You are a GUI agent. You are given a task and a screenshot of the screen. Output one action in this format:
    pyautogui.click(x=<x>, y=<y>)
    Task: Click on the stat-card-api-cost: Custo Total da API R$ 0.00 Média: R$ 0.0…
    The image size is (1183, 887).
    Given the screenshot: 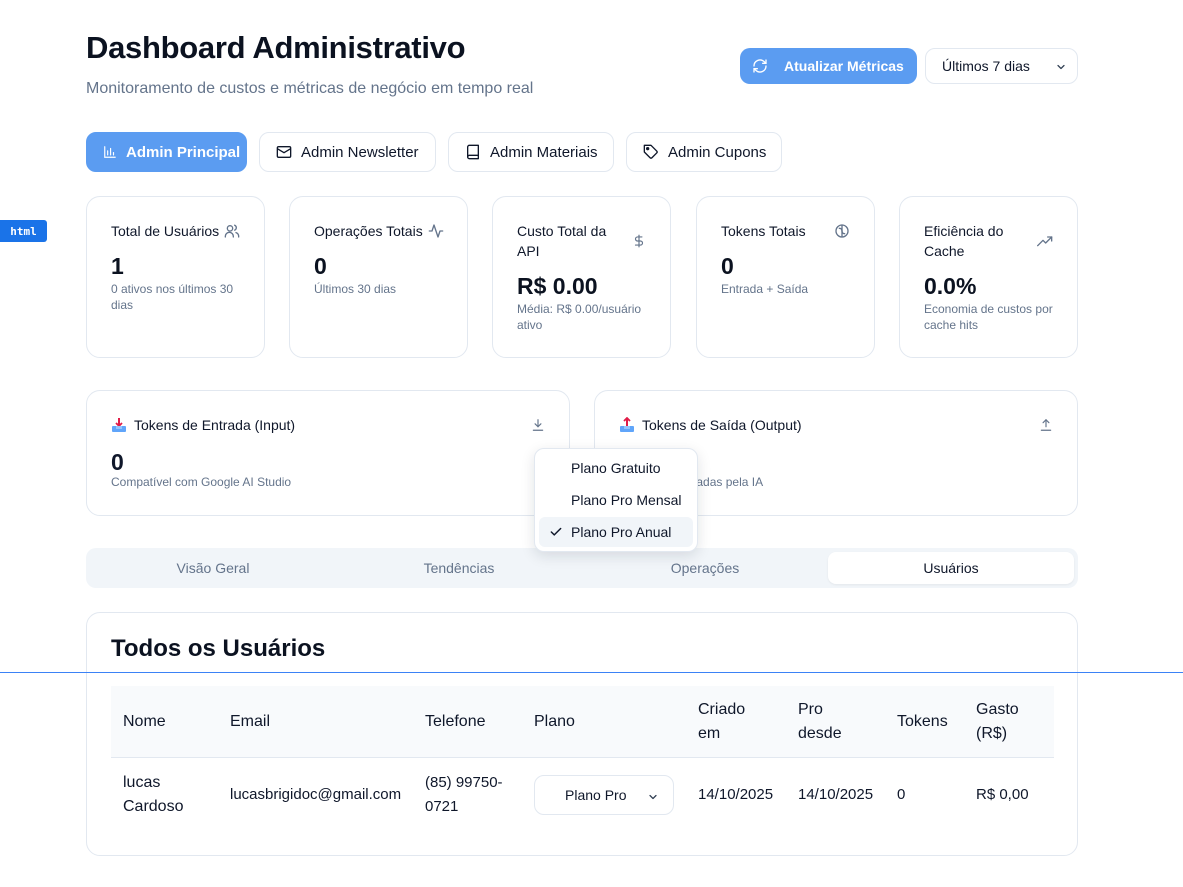 What is the action you would take?
    pyautogui.click(x=581, y=277)
    